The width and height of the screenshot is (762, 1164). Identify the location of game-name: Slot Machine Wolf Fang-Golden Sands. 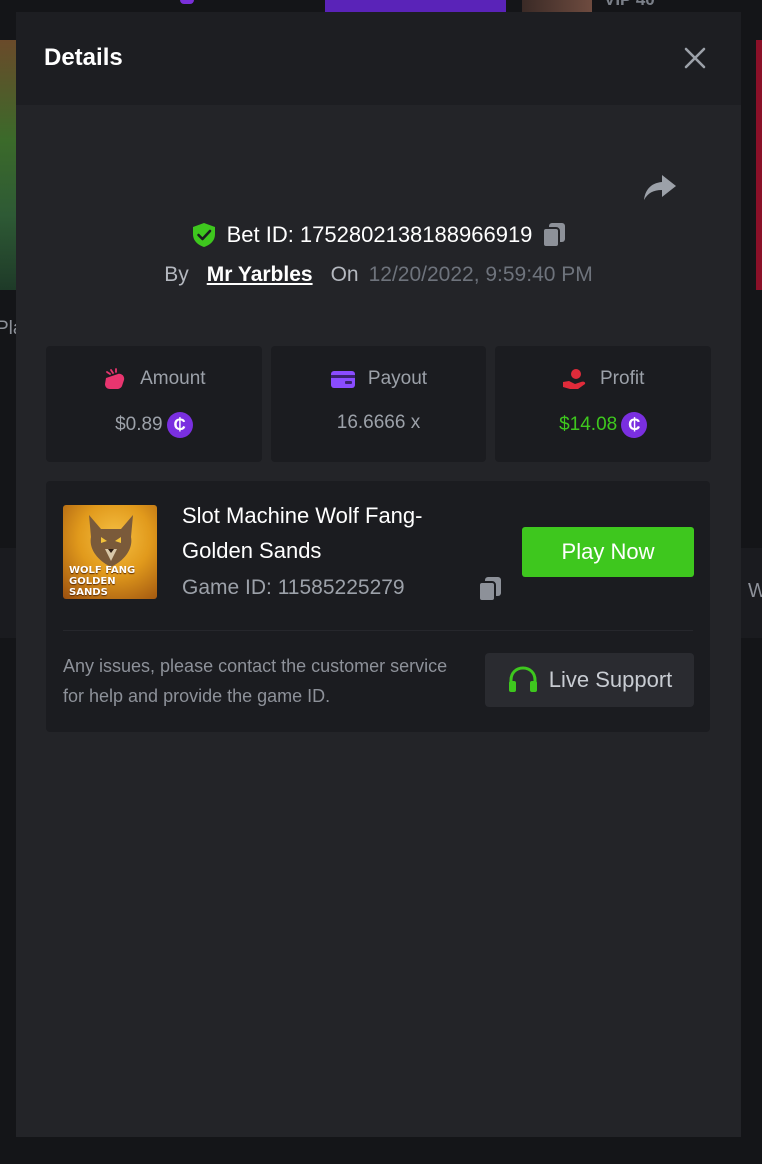
(302, 533).